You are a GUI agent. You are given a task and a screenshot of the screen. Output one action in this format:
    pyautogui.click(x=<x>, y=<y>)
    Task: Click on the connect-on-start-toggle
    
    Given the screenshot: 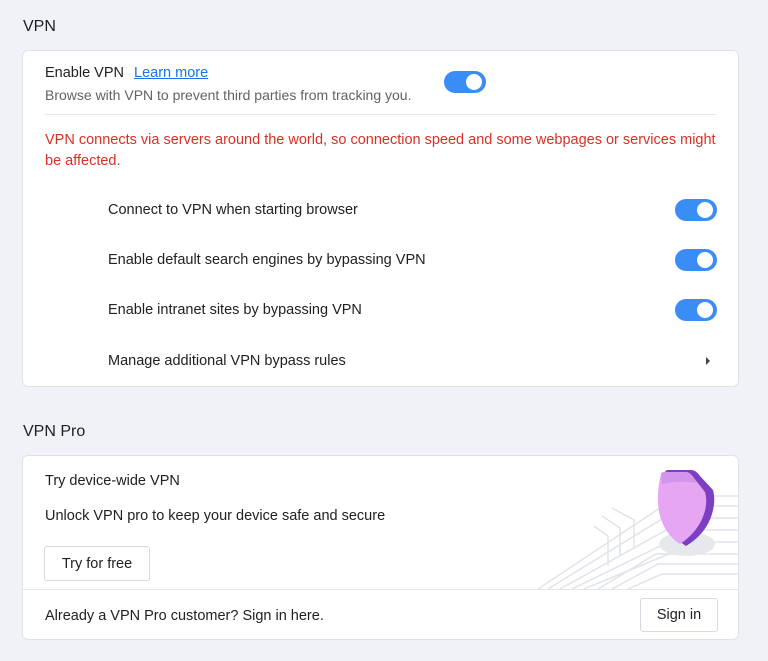 What is the action you would take?
    pyautogui.click(x=696, y=210)
    